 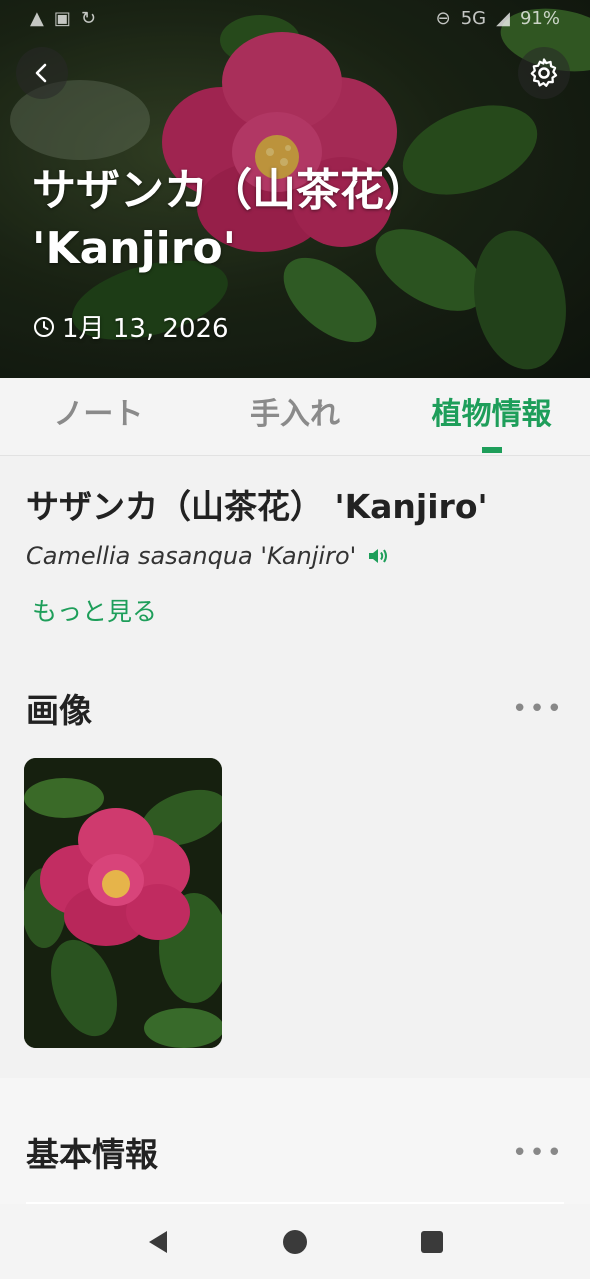 I want to click on nav-recents-button, so click(x=432, y=1242).